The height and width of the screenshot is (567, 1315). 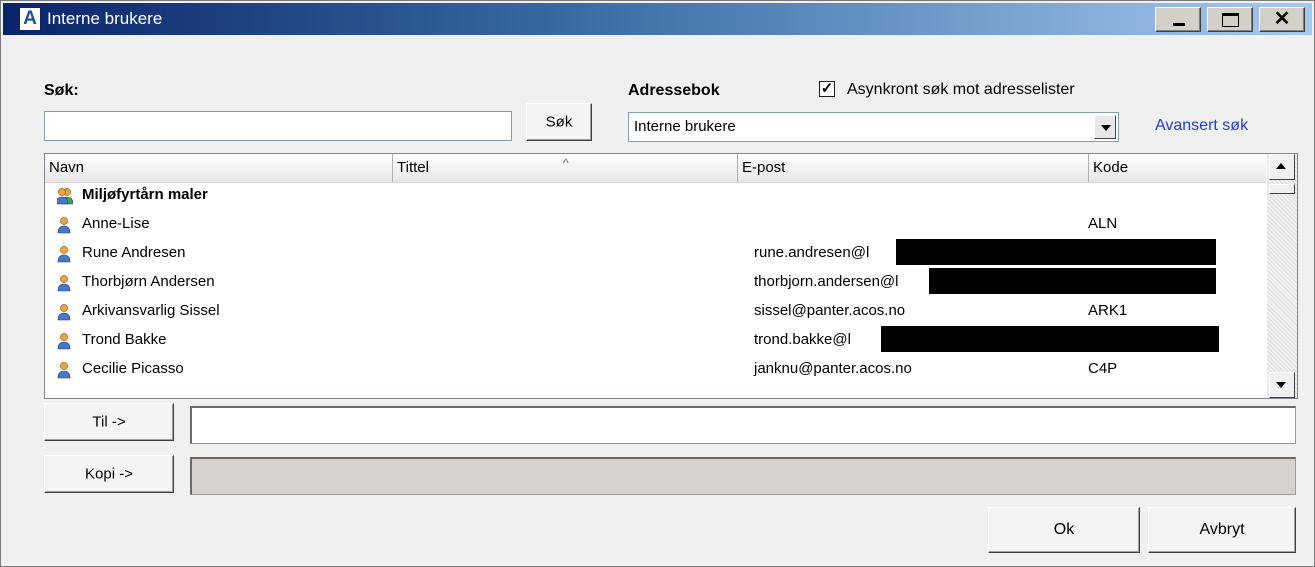 I want to click on cell-name: Trond Bakke, so click(x=124, y=339).